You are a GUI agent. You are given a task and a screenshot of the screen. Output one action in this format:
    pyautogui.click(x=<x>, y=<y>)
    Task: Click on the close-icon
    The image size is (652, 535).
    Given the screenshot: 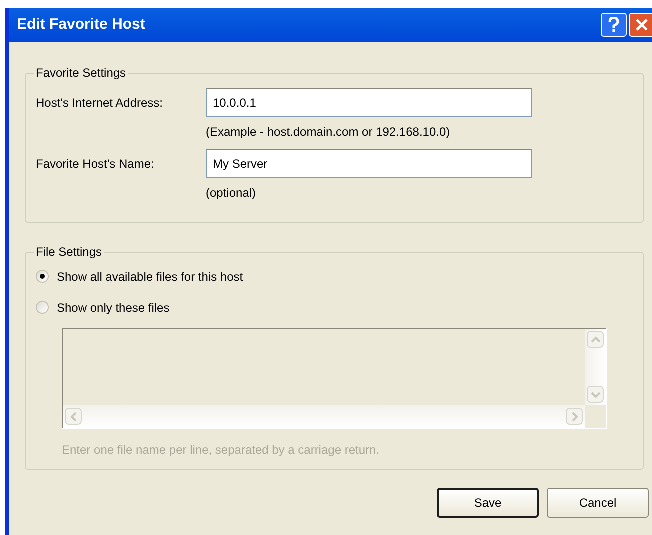 What is the action you would take?
    pyautogui.click(x=642, y=25)
    